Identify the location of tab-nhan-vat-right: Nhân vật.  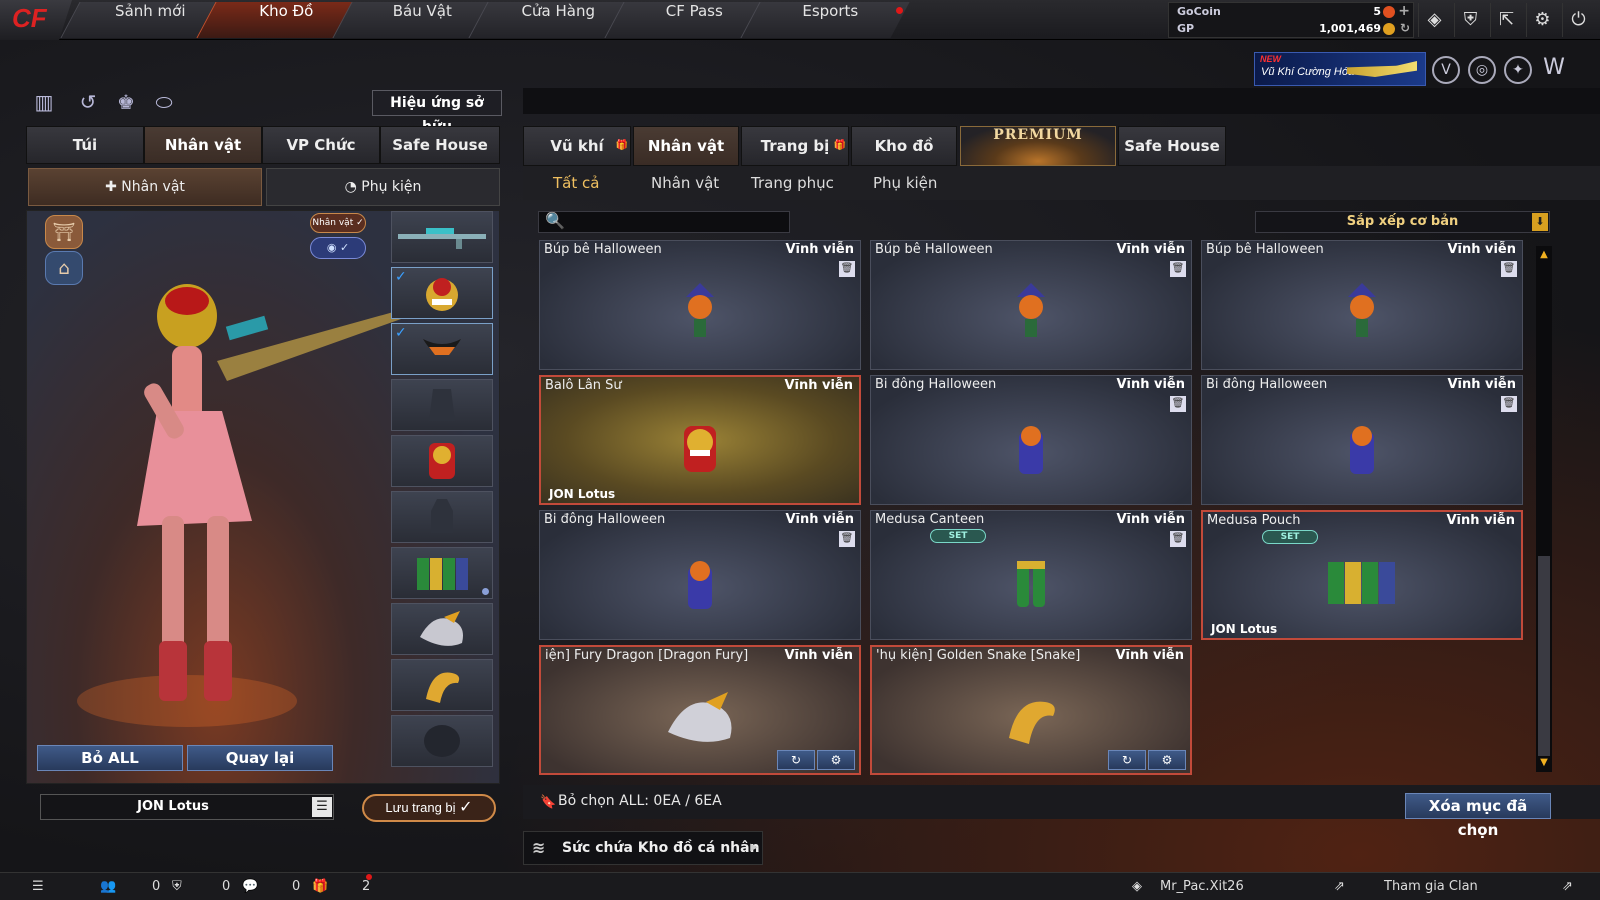
(686, 146).